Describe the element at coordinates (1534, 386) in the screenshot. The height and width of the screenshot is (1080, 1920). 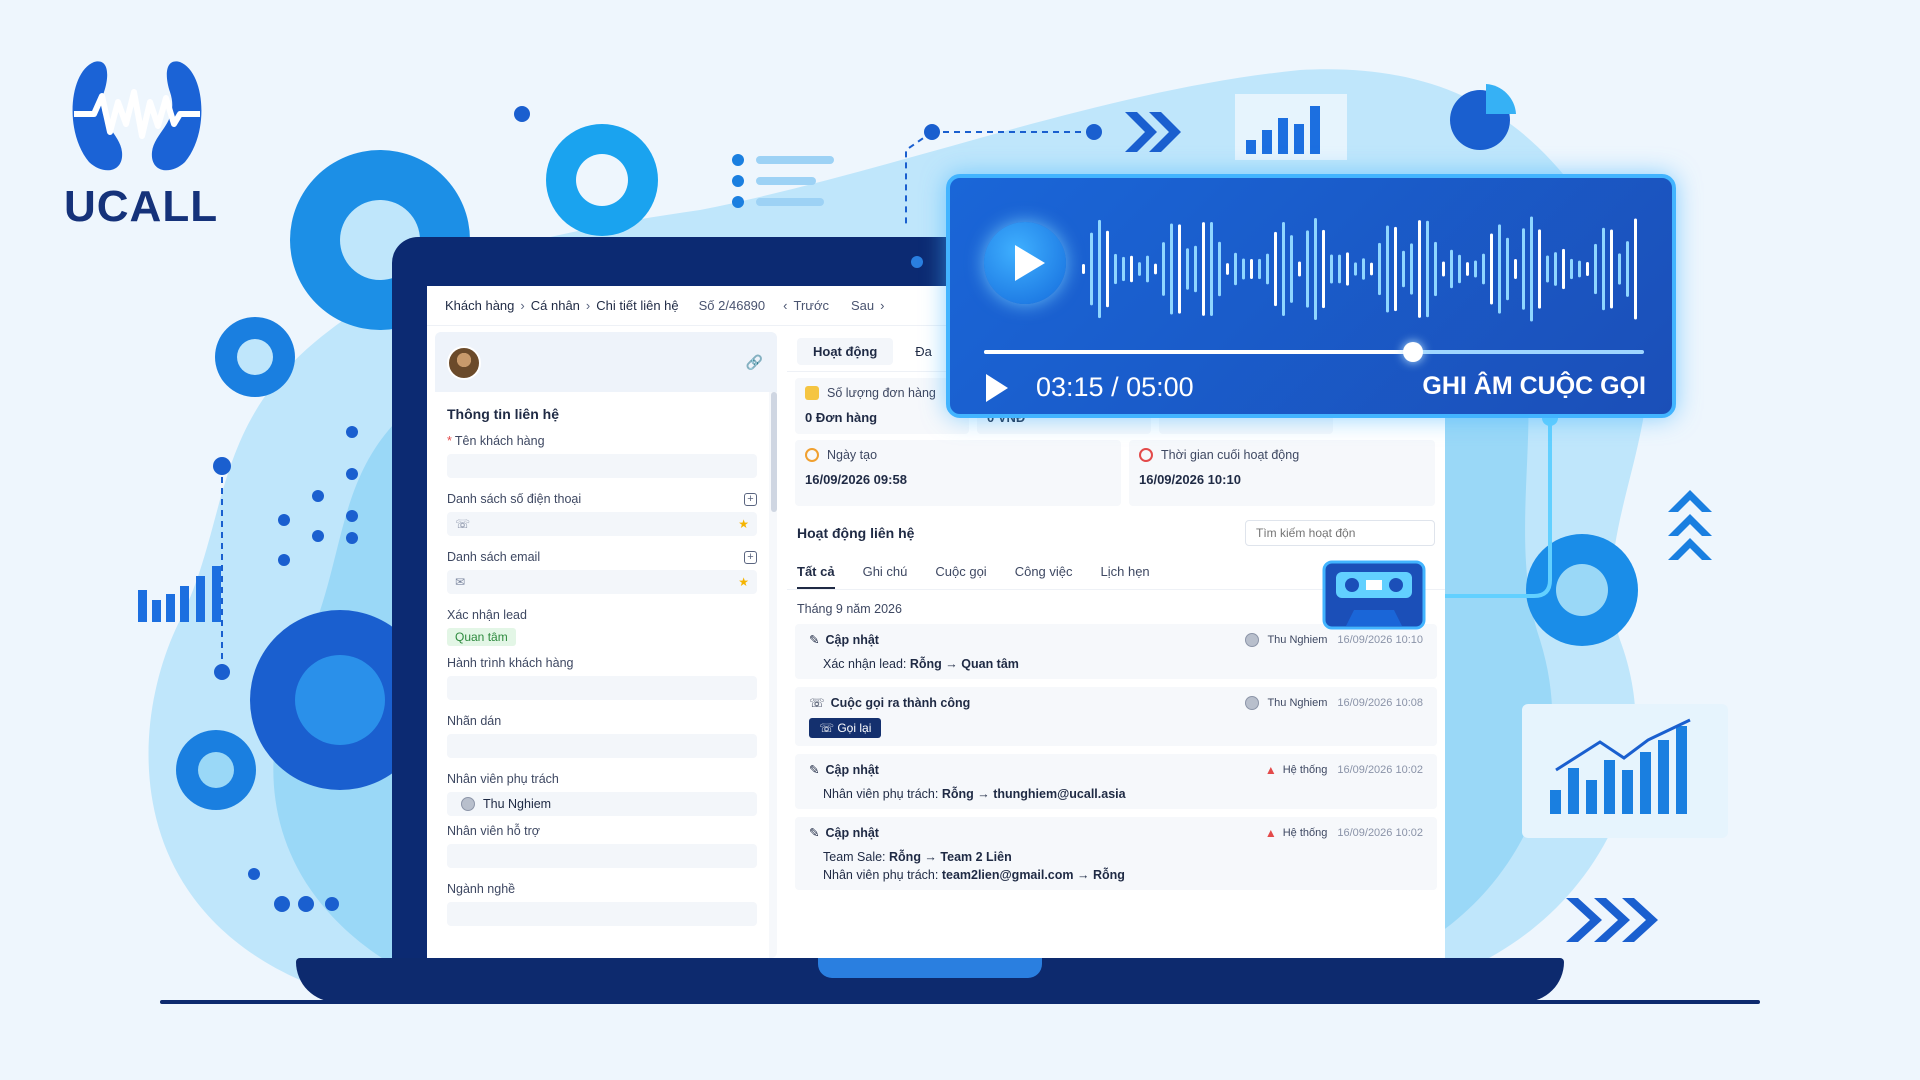
I see `recording-label: GHI ÂM CUỘC GỌI` at that location.